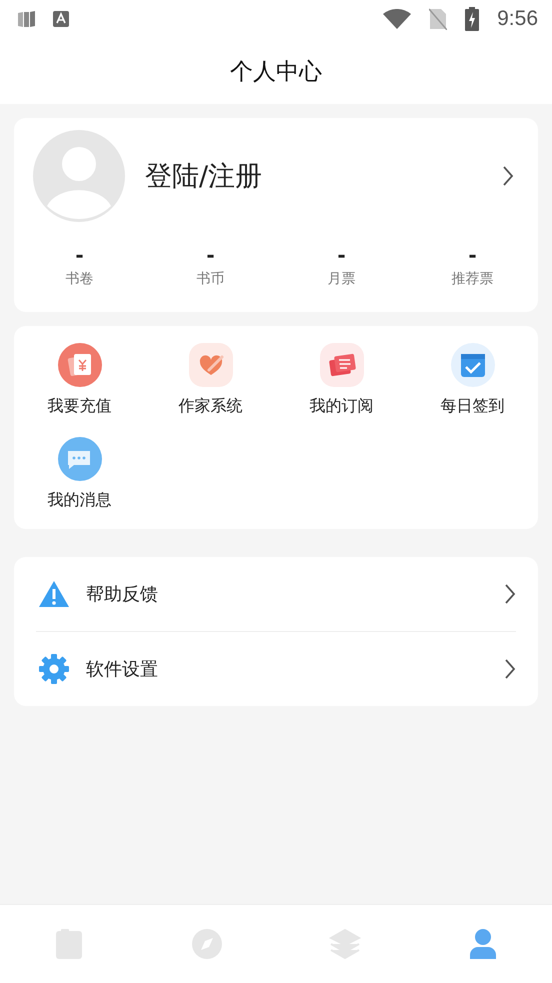 This screenshot has height=983, width=552. I want to click on chat-bubble-icon, so click(80, 459).